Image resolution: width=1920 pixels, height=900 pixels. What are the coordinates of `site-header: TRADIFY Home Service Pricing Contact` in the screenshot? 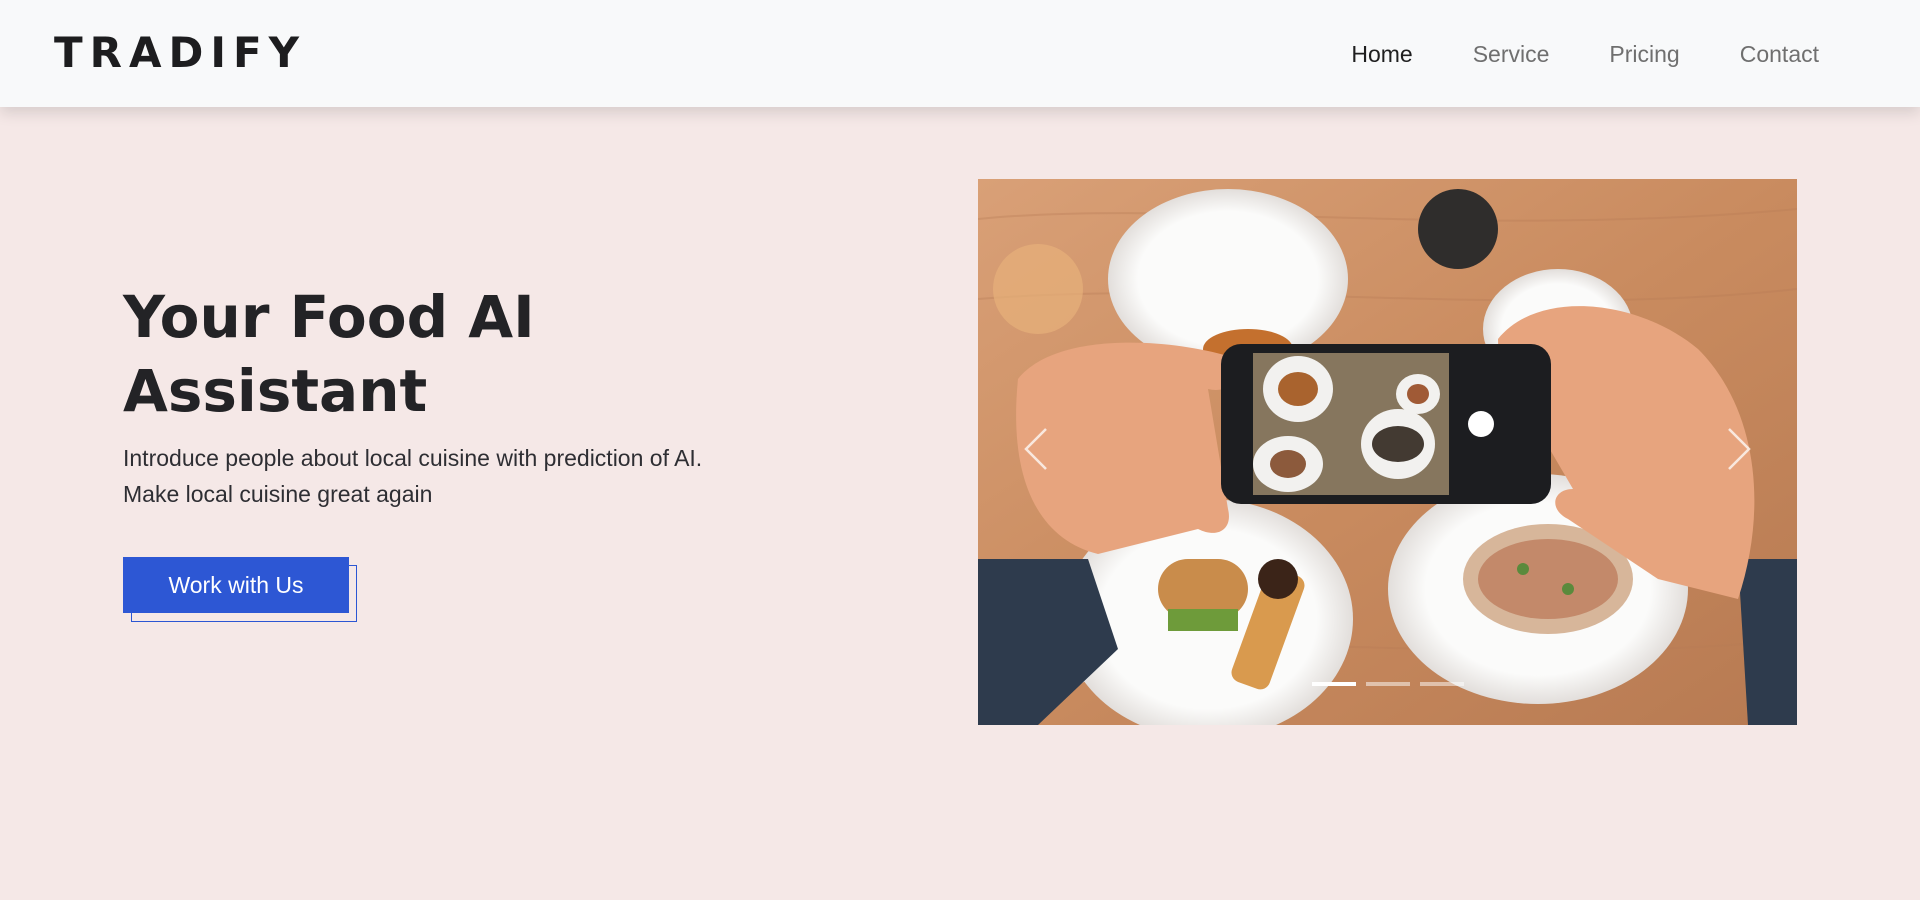 It's located at (960, 53).